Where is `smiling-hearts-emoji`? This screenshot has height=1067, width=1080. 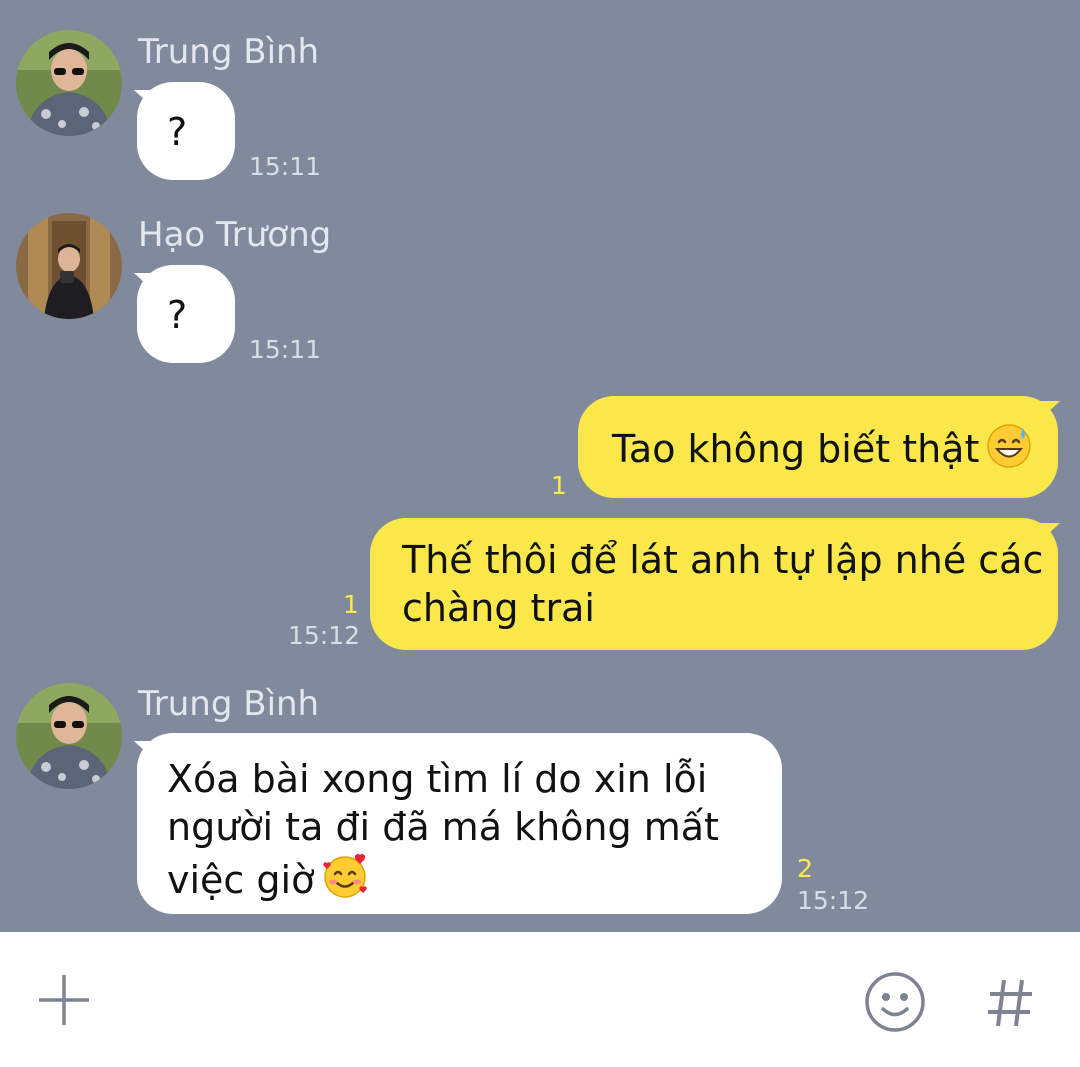 smiling-hearts-emoji is located at coordinates (345, 876).